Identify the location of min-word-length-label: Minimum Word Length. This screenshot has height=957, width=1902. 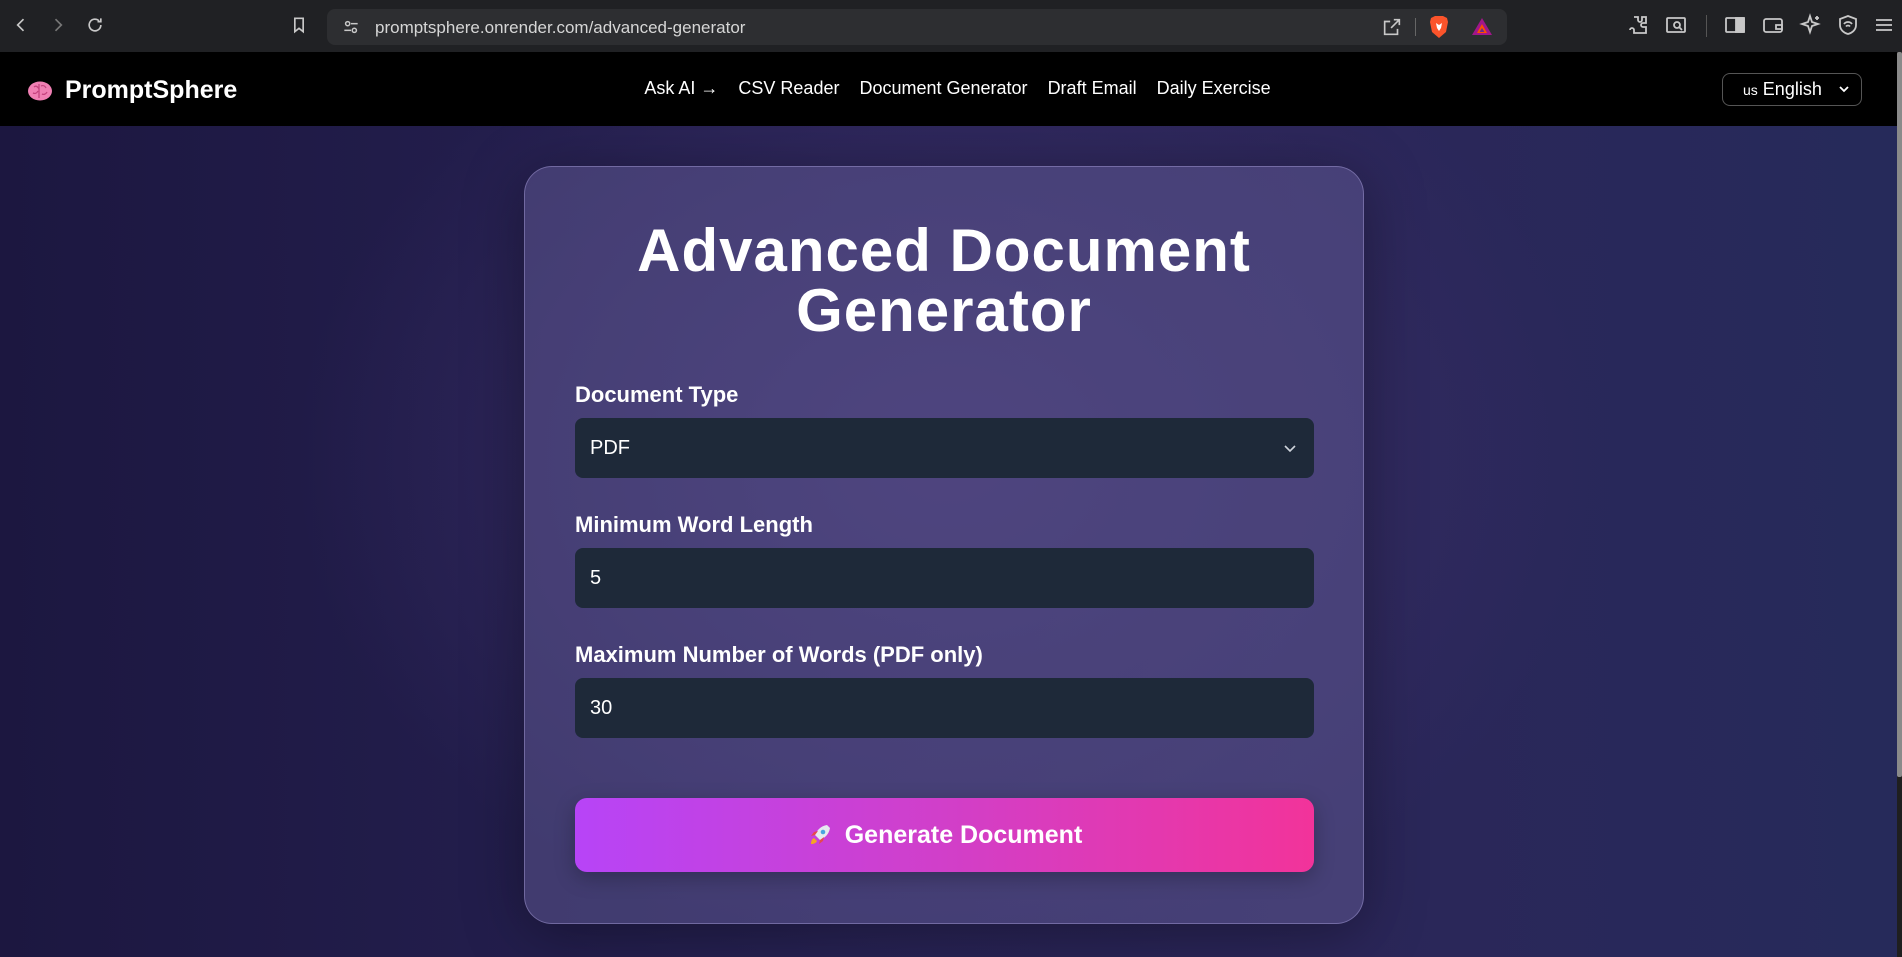
(694, 524).